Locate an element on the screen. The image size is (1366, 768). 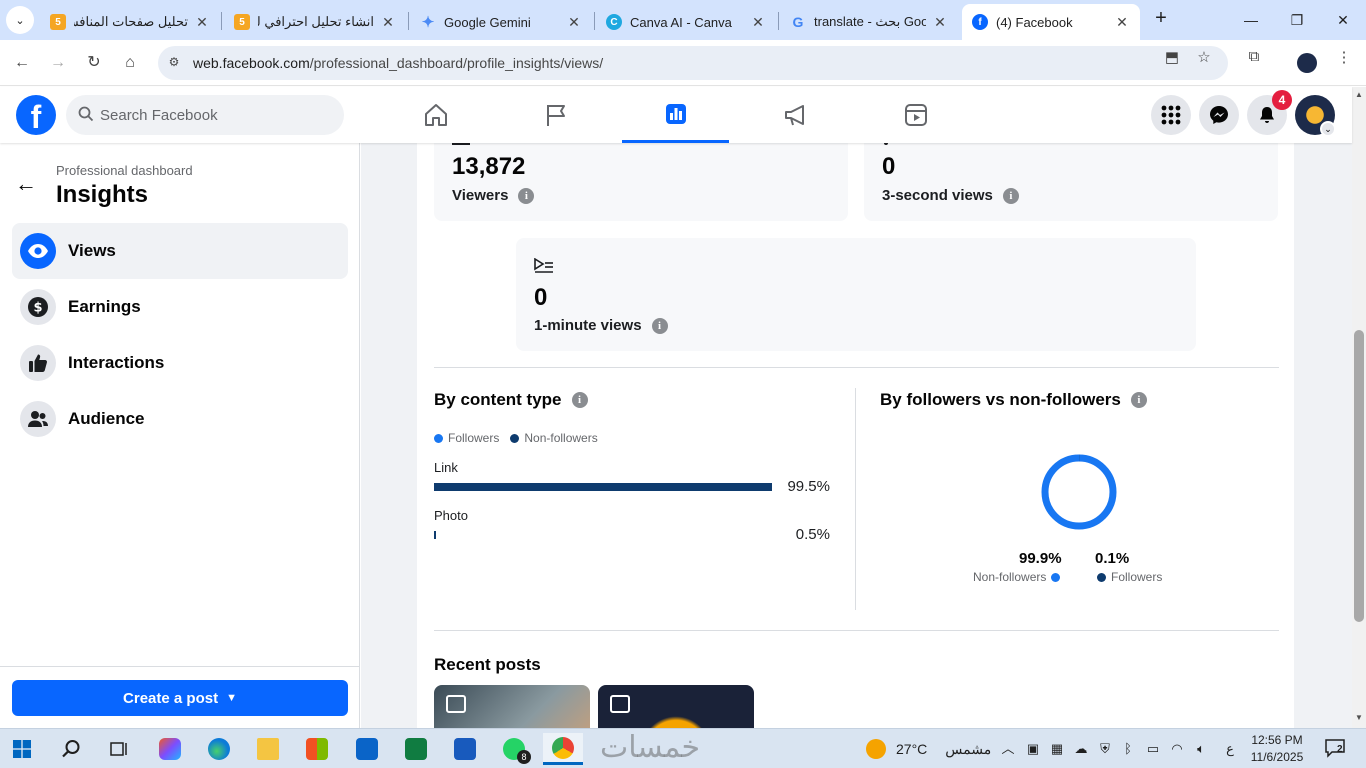
breadcrumb: Professional dashboard is located at coordinates (124, 170).